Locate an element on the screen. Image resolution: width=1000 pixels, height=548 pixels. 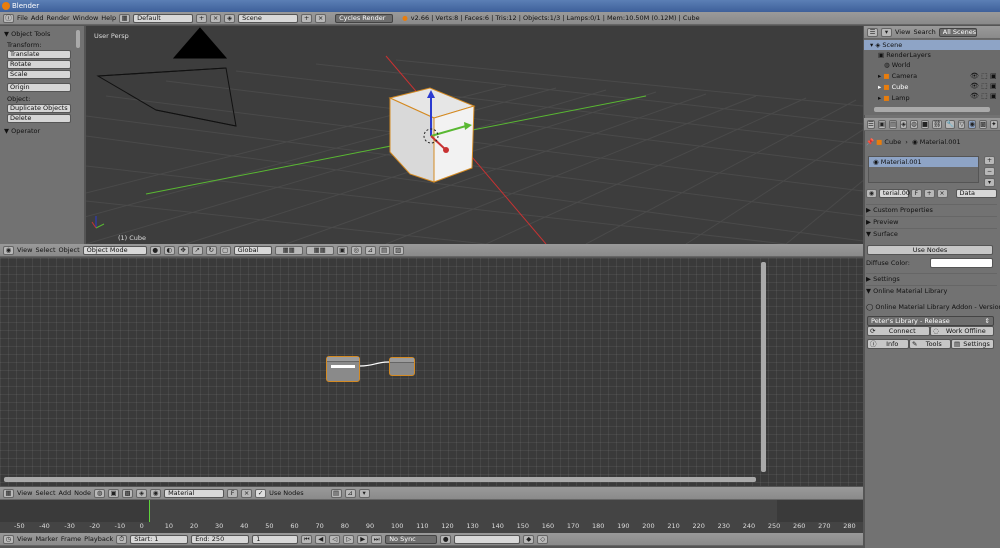
use-nodes-button: Use Nodes is located at coordinates (930, 250).